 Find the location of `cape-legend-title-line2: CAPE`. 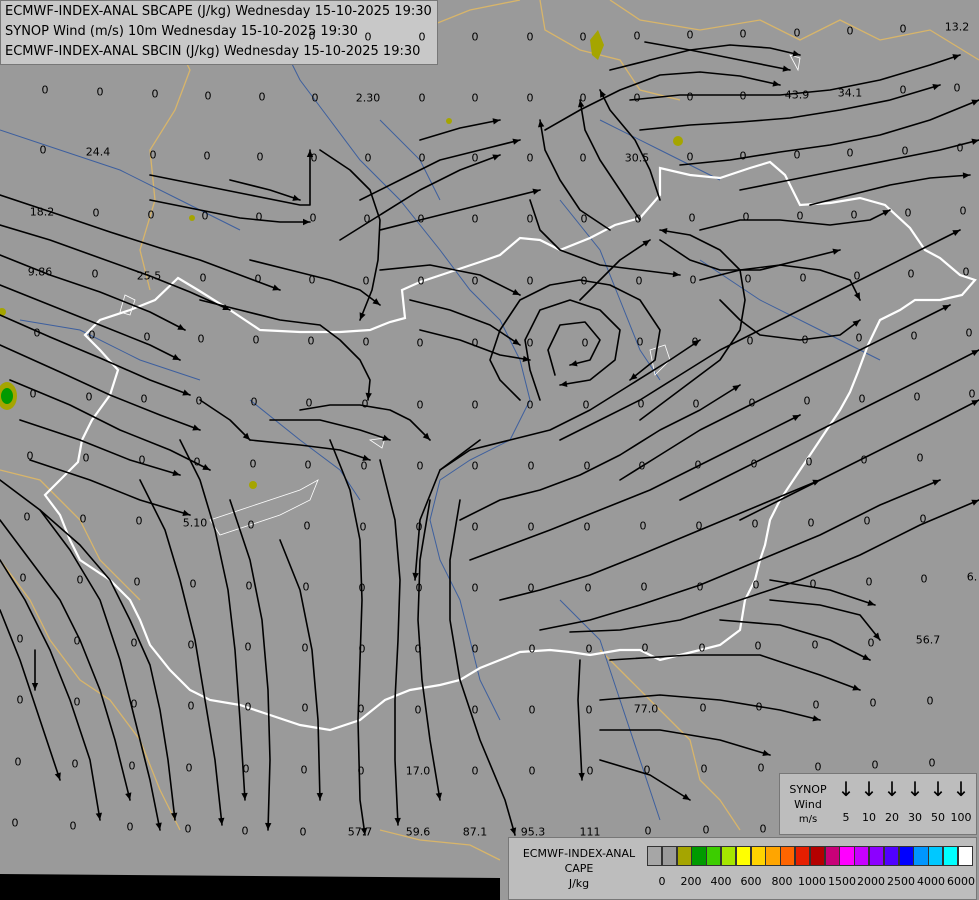

cape-legend-title-line2: CAPE is located at coordinates (579, 868).